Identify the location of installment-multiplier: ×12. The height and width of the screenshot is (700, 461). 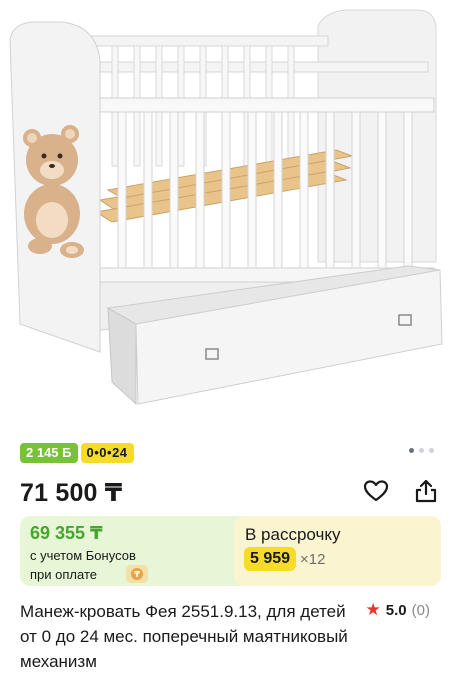
(313, 559).